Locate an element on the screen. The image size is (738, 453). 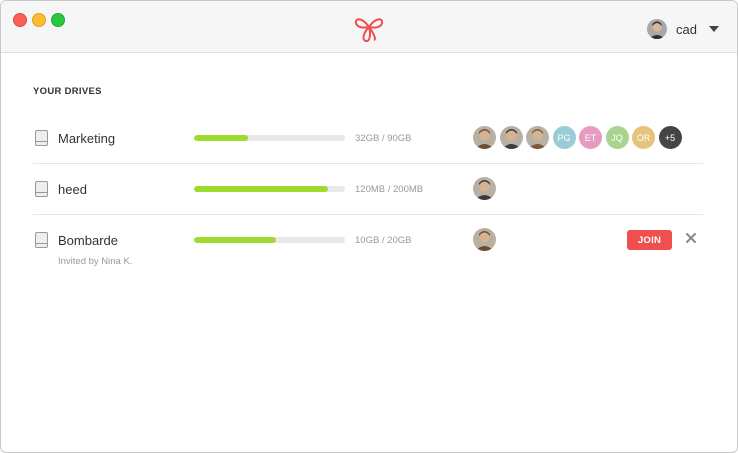
title-bar: cad is located at coordinates (369, 27).